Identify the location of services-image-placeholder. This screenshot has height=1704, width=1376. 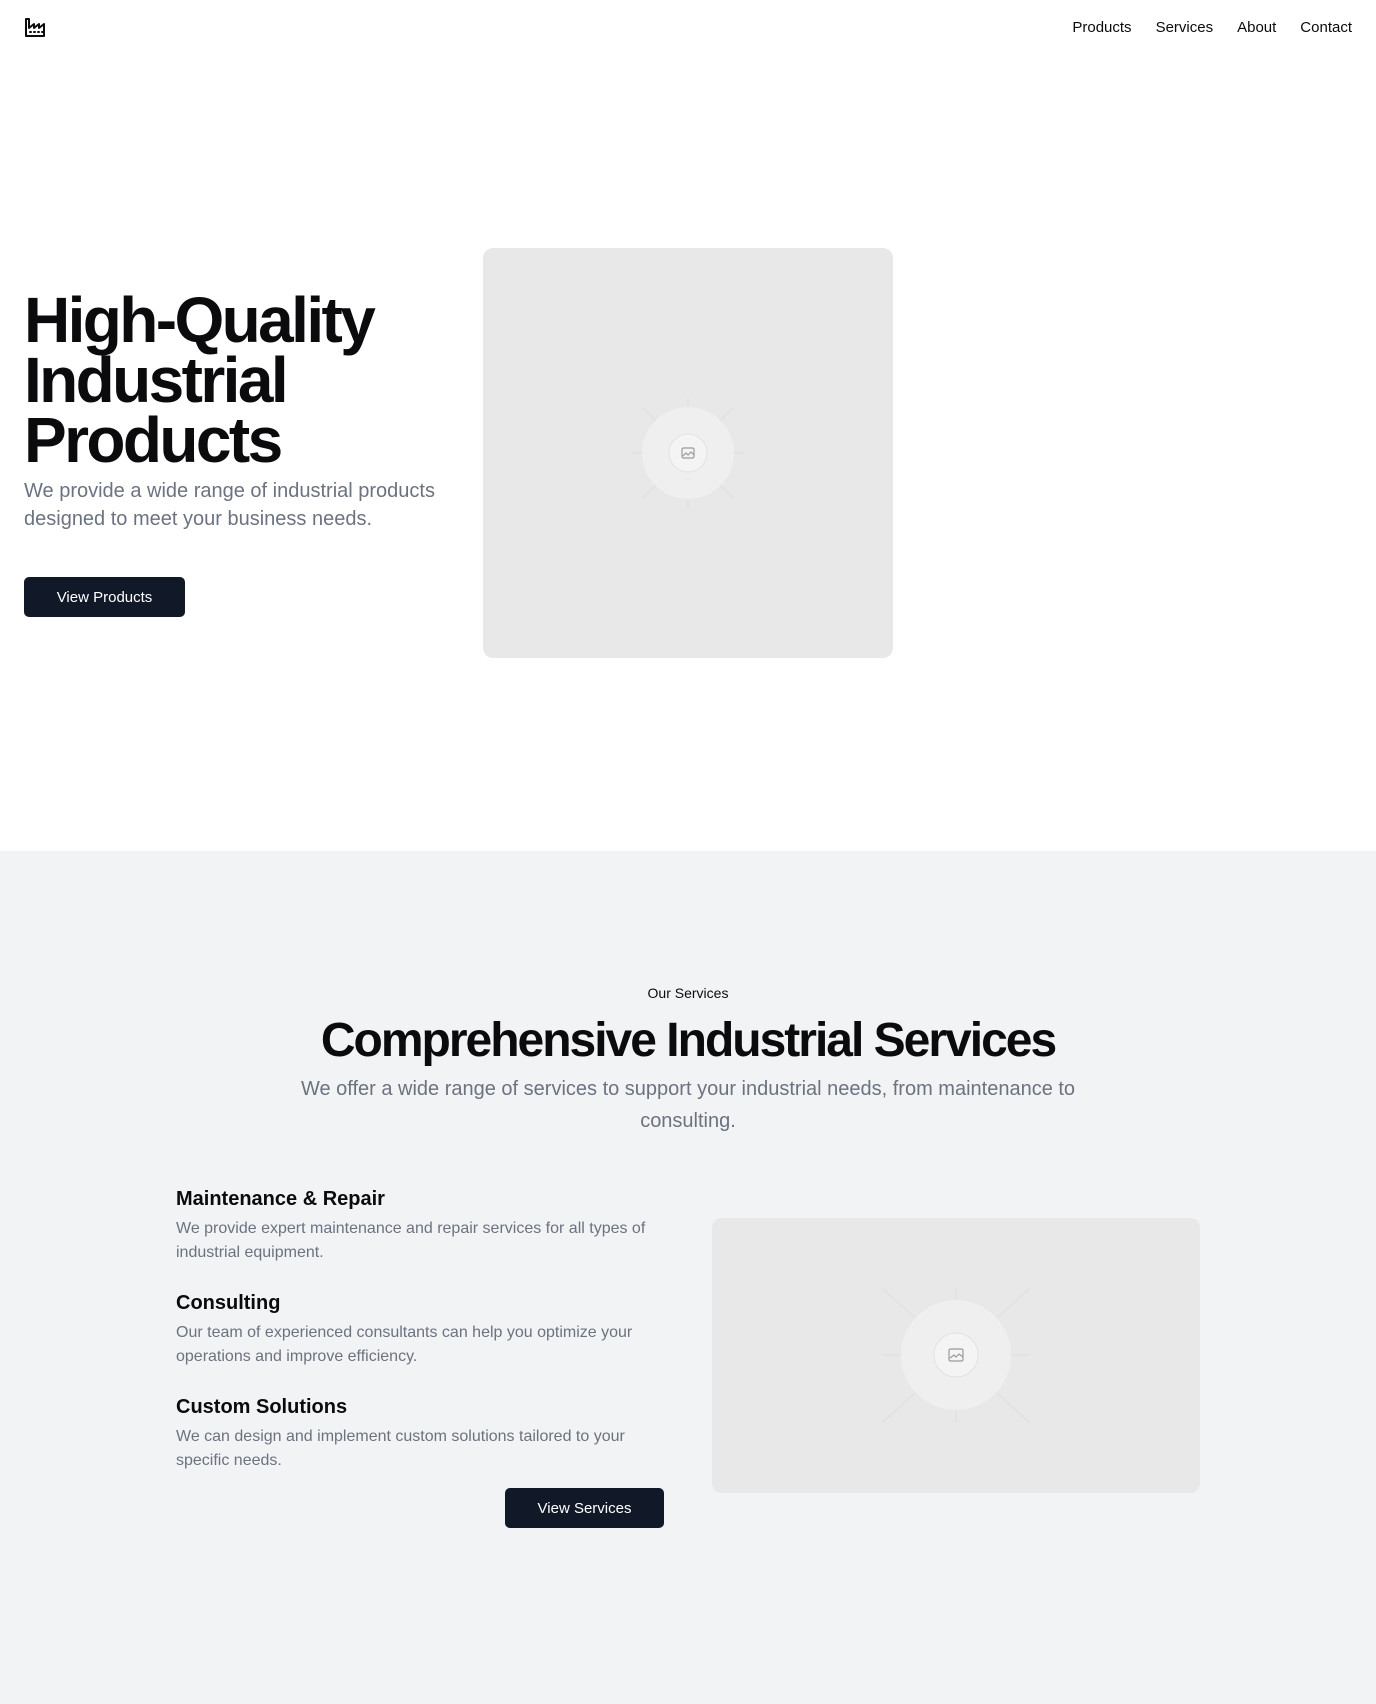
(956, 1355).